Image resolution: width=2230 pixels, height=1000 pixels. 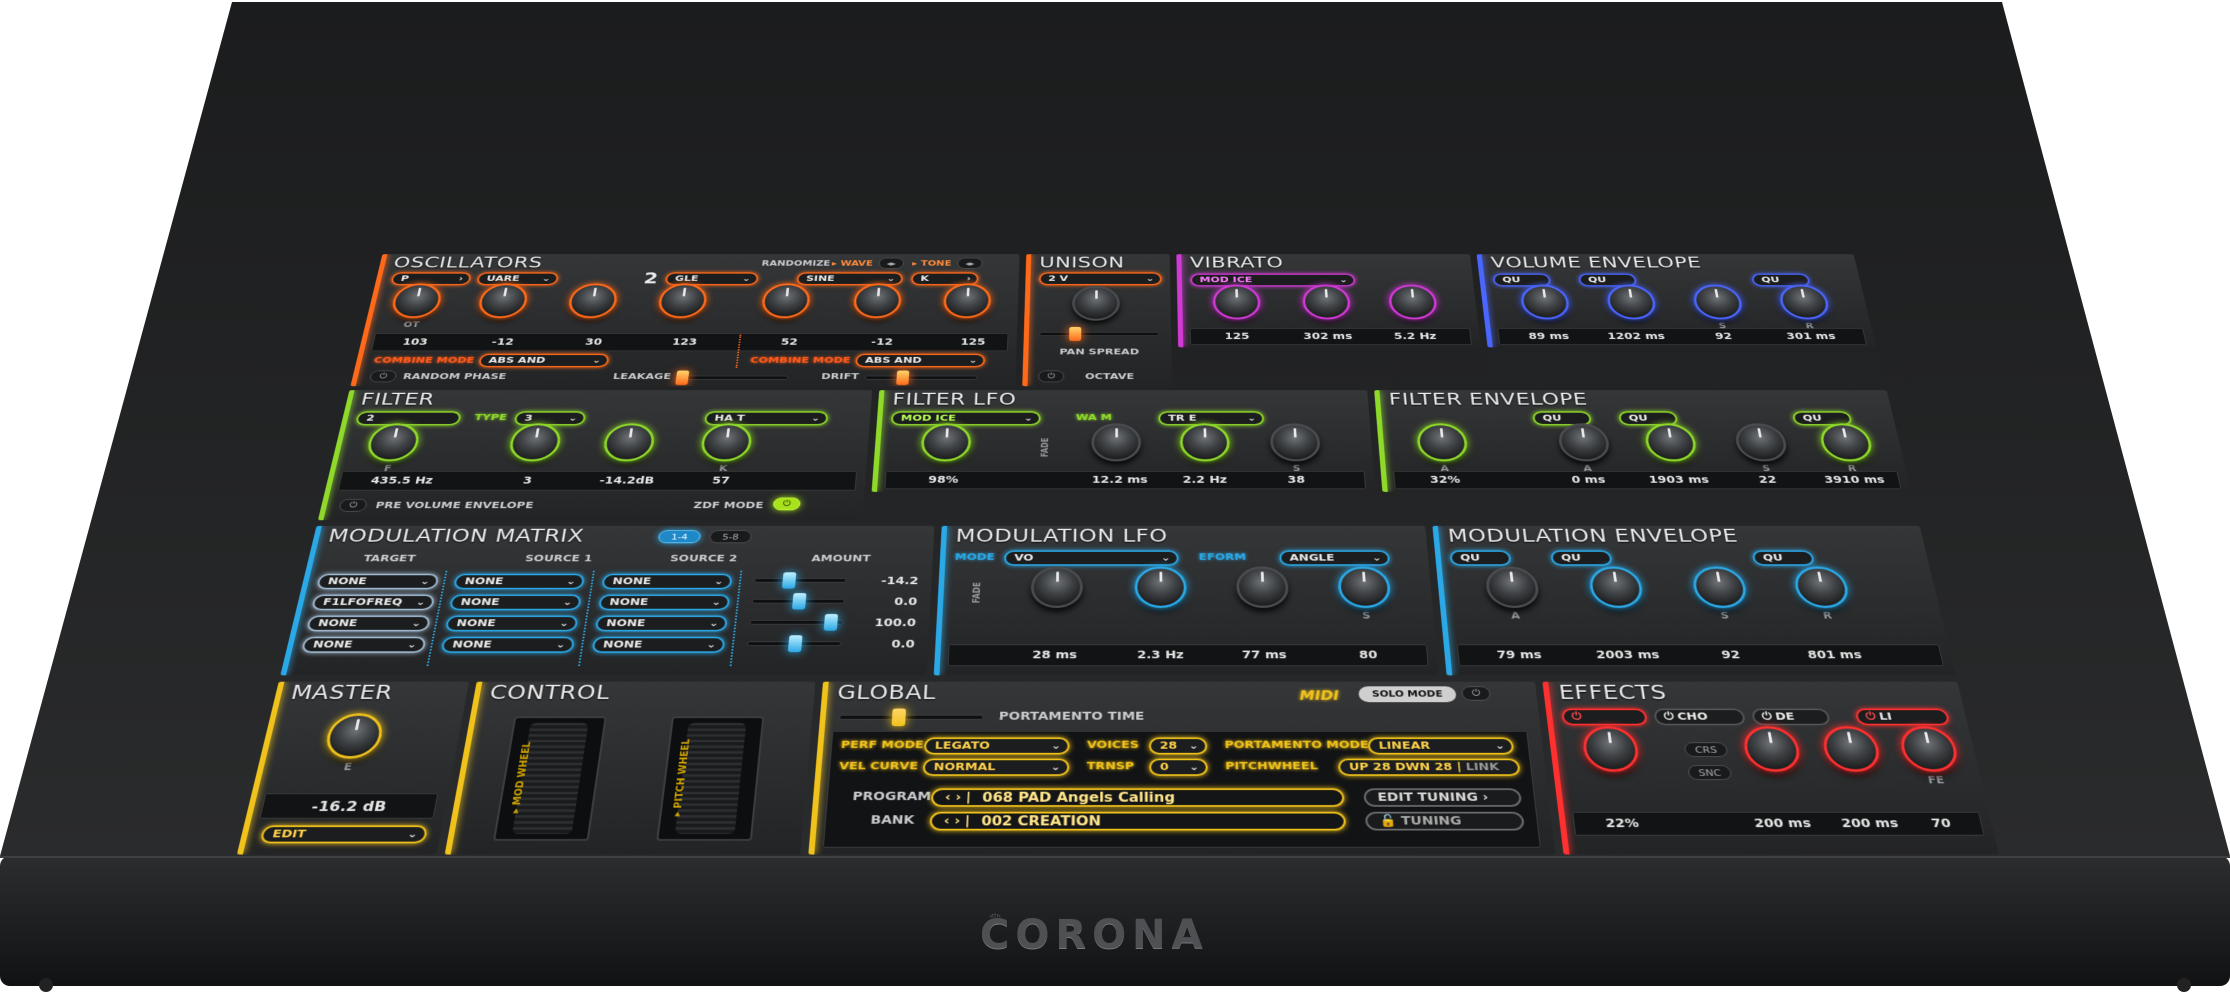 I want to click on mod-env-sustain-knob: S, so click(x=1721, y=593).